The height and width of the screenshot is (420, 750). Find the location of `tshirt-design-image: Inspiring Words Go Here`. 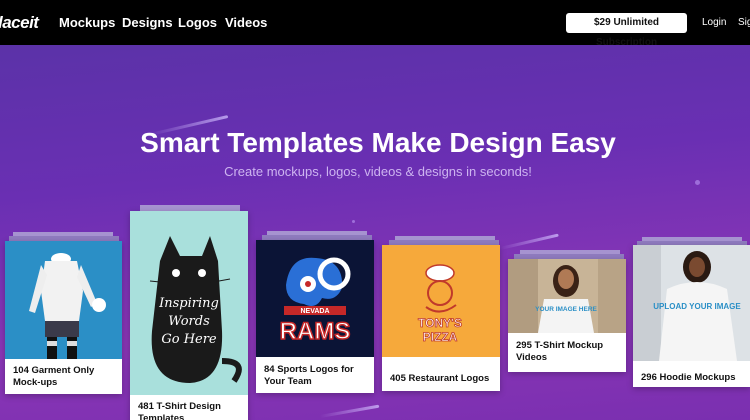

tshirt-design-image: Inspiring Words Go Here is located at coordinates (189, 303).